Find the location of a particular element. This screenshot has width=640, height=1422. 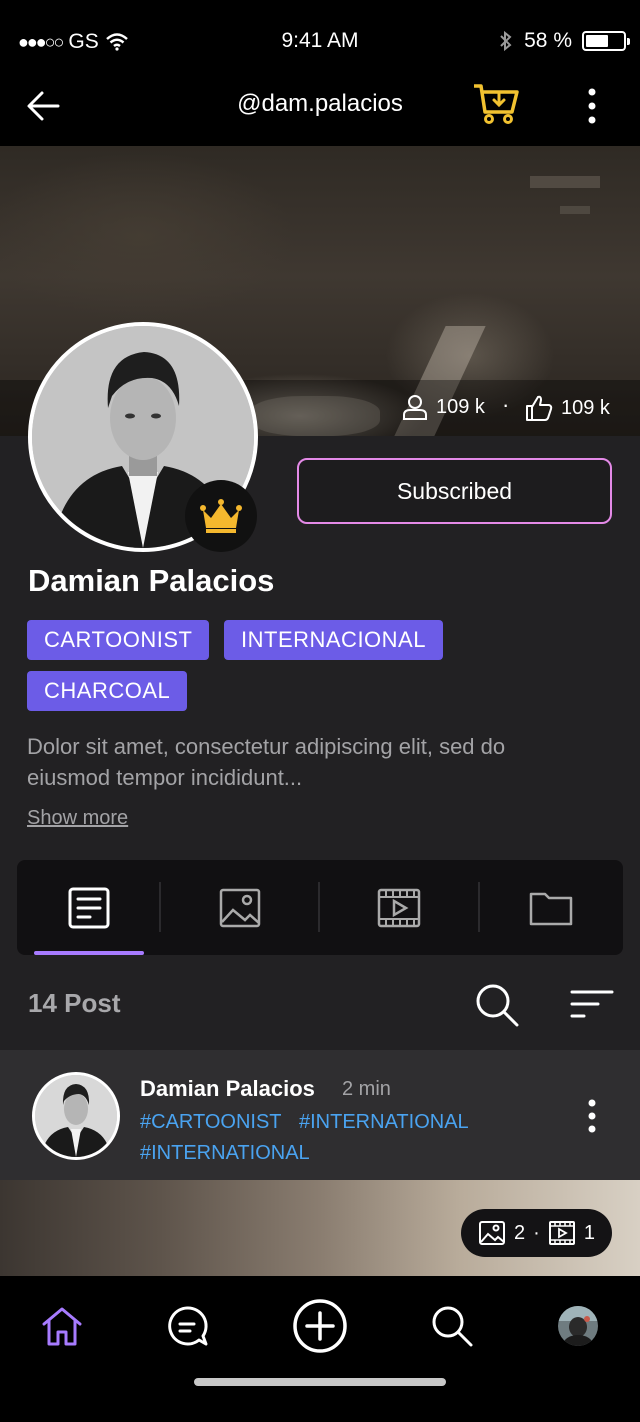

post-hashtag: #CARTOONIST is located at coordinates (211, 1122).